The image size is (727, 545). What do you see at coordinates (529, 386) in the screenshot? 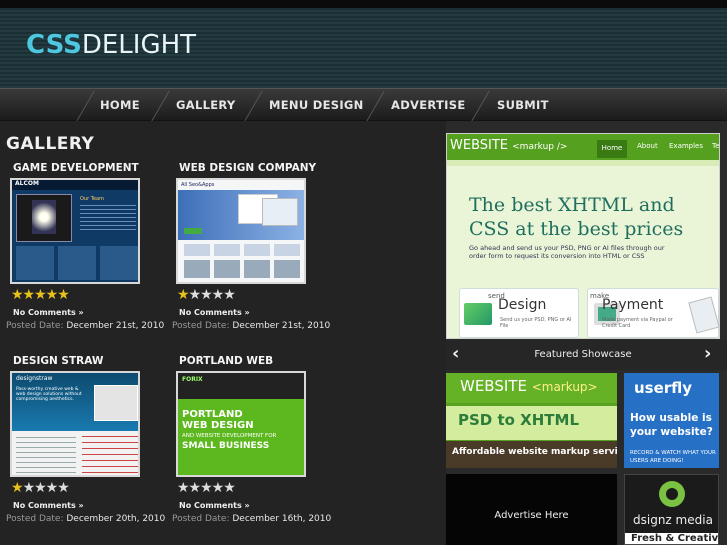
I see `ad-logo: WEBSITE <markup>` at bounding box center [529, 386].